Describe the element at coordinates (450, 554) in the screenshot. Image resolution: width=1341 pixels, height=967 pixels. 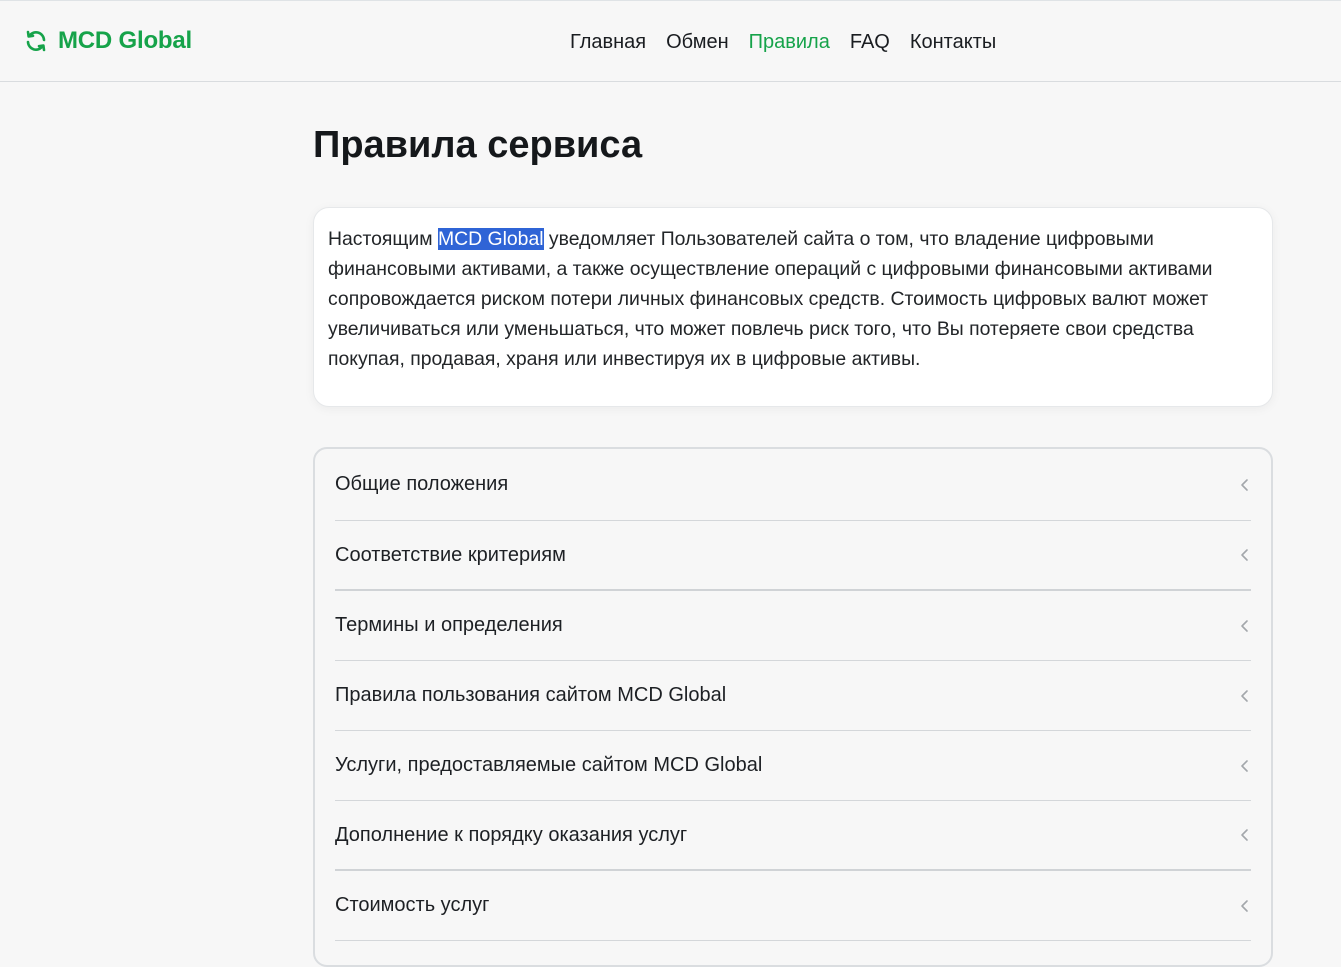
I see `accordion-item-label: Соответствие критериям` at that location.